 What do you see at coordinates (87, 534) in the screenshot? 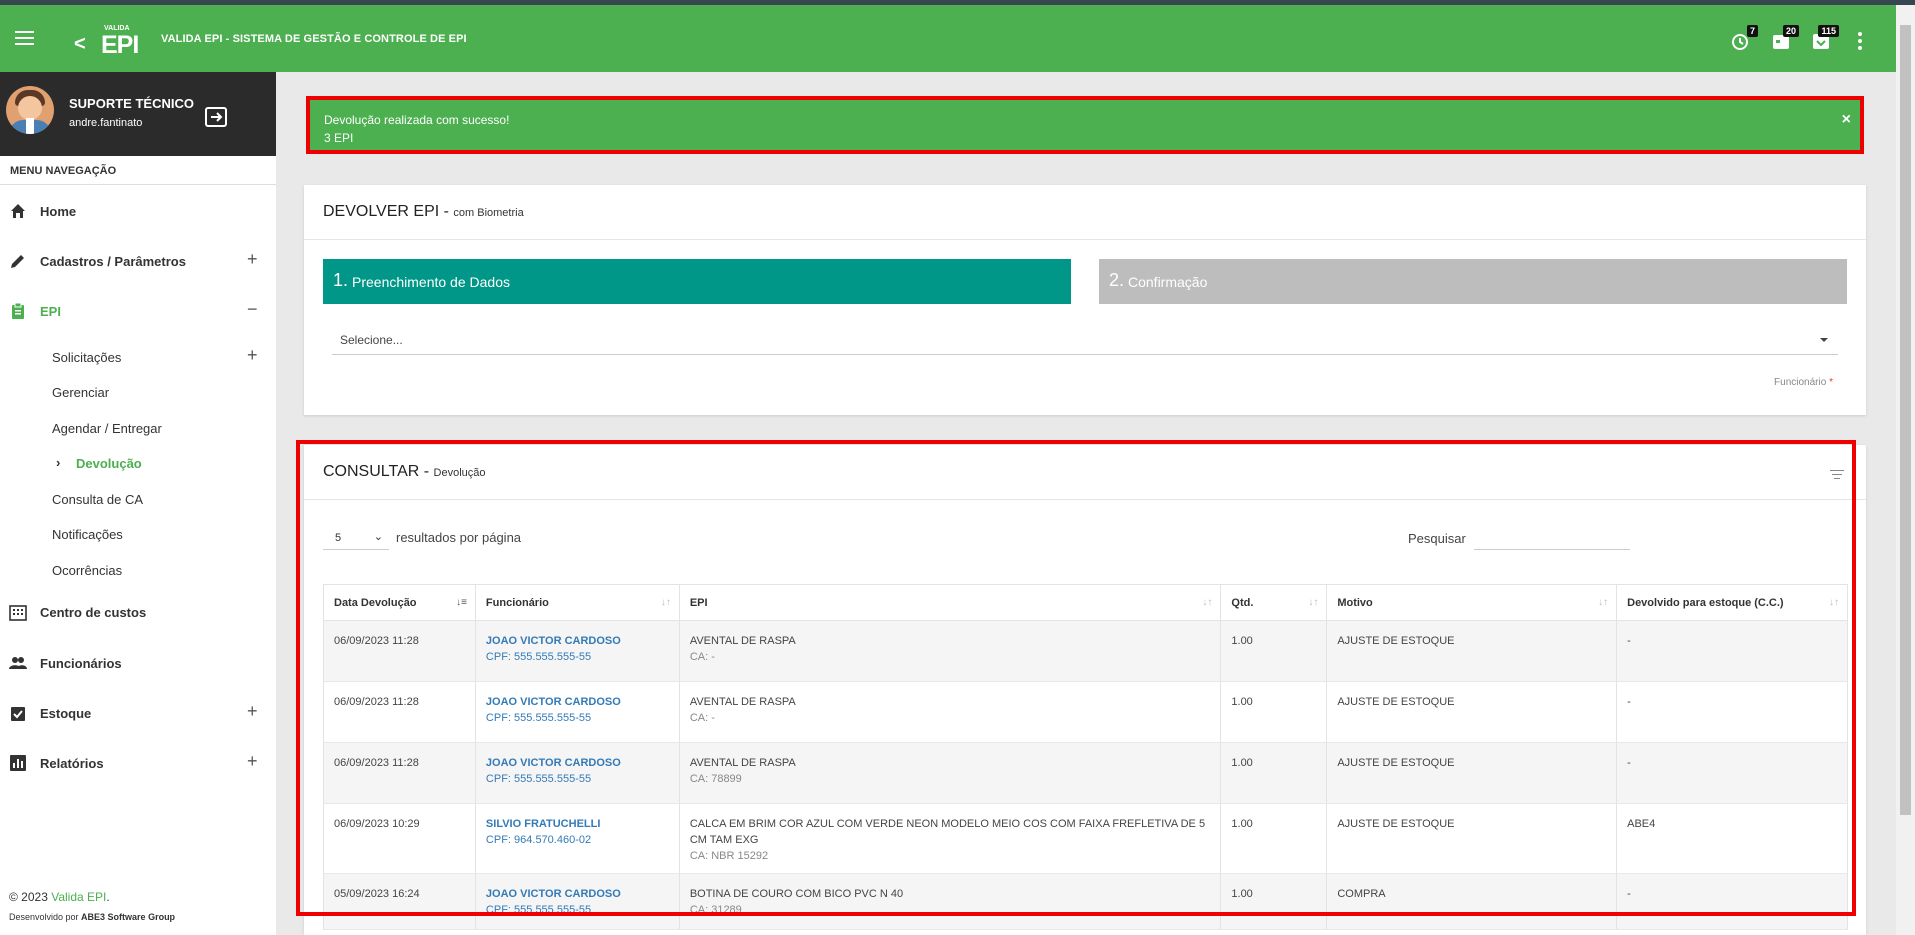
I see `submenu-item-notificacoes: Notificações` at bounding box center [87, 534].